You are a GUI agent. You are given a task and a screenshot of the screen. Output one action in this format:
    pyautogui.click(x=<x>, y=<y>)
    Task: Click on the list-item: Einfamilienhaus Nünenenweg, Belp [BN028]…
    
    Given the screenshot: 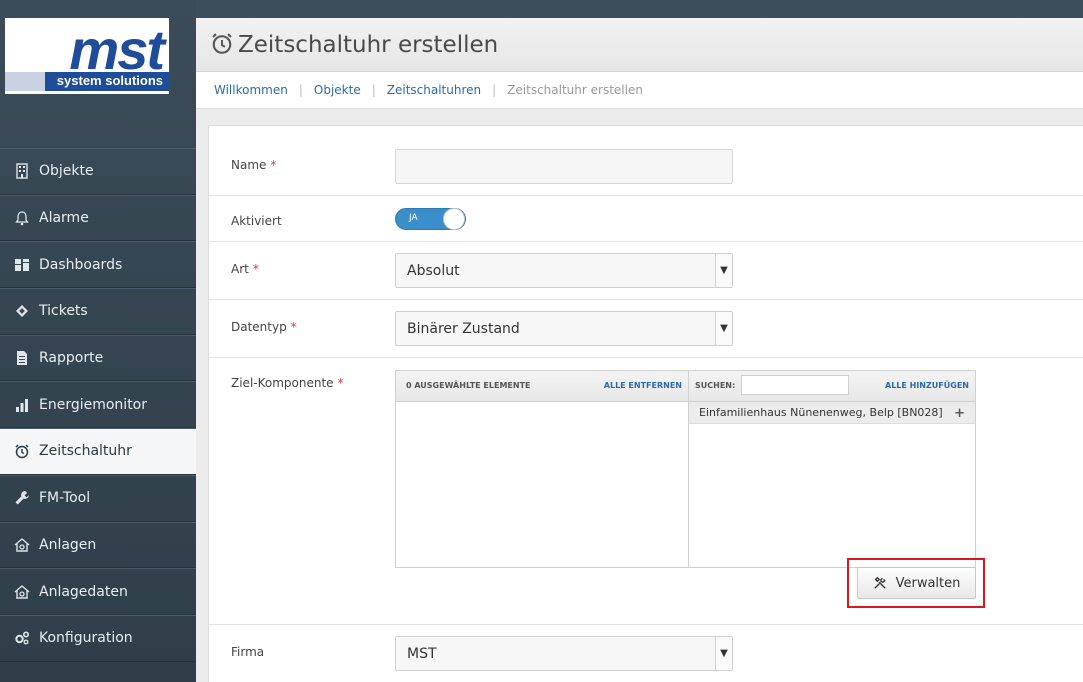 What is the action you would take?
    pyautogui.click(x=832, y=413)
    